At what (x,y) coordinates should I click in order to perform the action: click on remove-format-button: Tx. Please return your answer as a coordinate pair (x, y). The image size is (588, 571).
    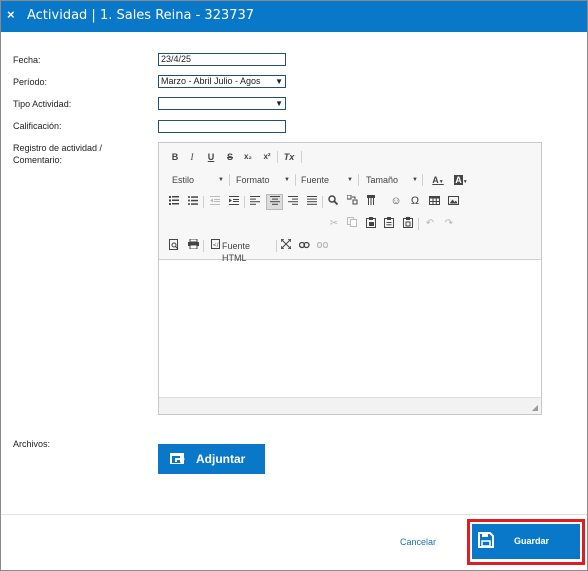
    Looking at the image, I should click on (289, 157).